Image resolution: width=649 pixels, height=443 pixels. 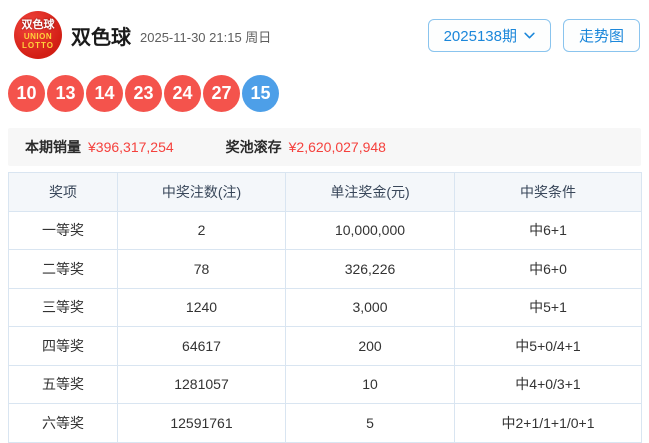 I want to click on pool-value: ¥2,620,027,948, so click(x=337, y=147).